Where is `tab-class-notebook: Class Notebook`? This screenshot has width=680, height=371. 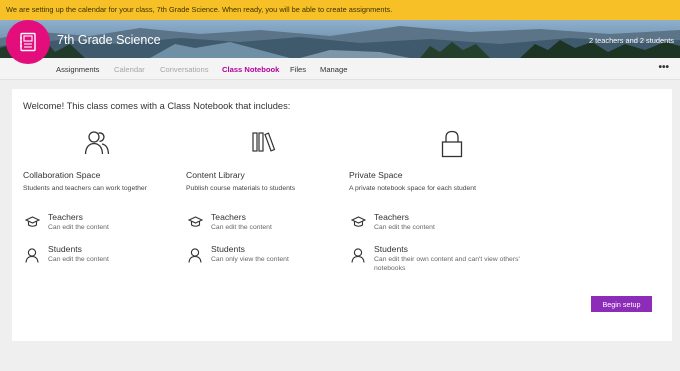 tab-class-notebook: Class Notebook is located at coordinates (250, 69).